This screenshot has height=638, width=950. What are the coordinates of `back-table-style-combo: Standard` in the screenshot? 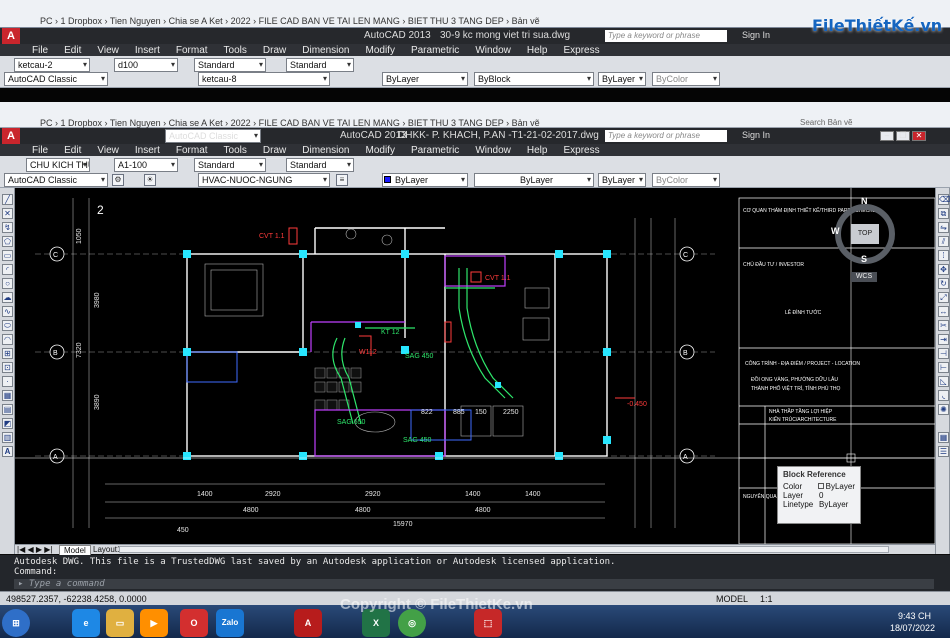 It's located at (320, 65).